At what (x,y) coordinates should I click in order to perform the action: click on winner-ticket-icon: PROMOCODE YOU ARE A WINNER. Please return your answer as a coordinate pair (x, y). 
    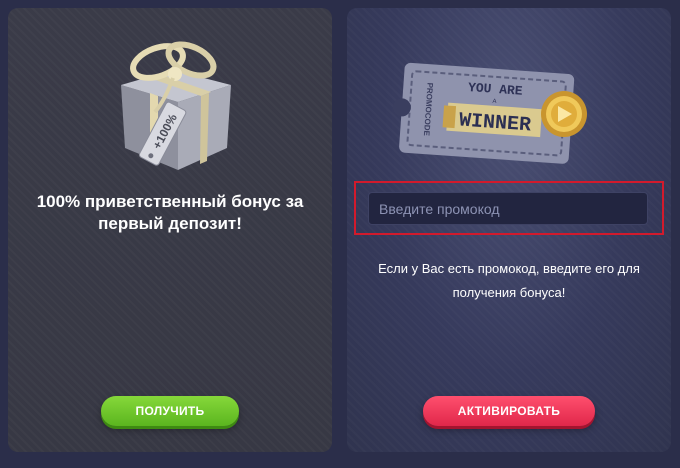
    Looking at the image, I should click on (489, 113).